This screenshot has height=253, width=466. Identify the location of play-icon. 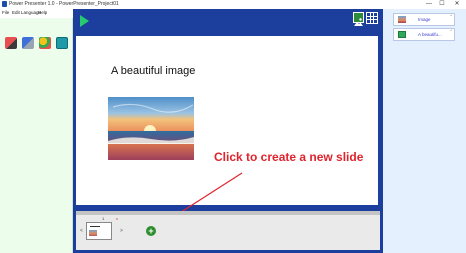
(84, 21).